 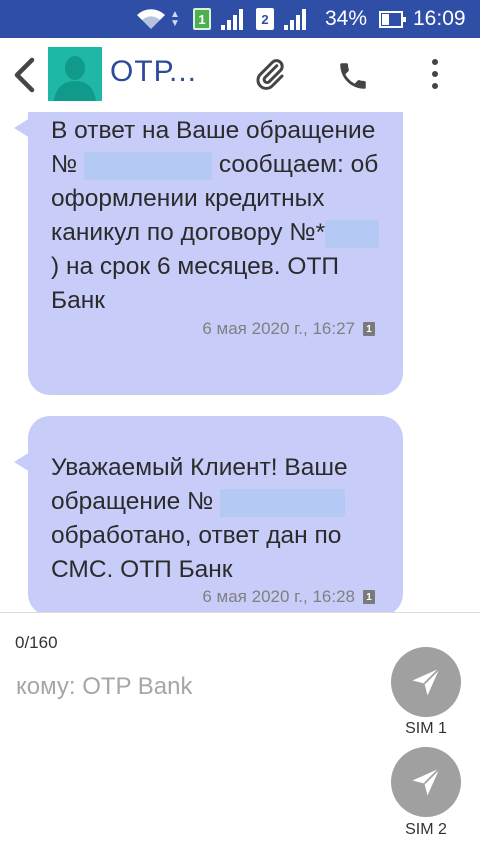 What do you see at coordinates (392, 19) in the screenshot?
I see `battery-icon` at bounding box center [392, 19].